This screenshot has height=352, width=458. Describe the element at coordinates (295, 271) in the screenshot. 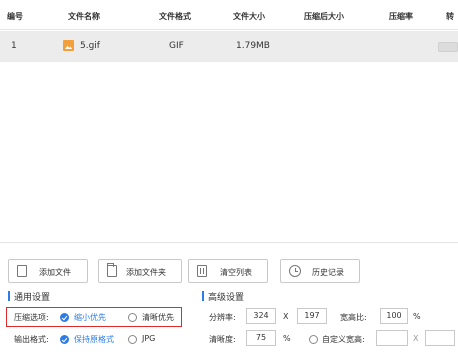

I see `clock-icon` at that location.